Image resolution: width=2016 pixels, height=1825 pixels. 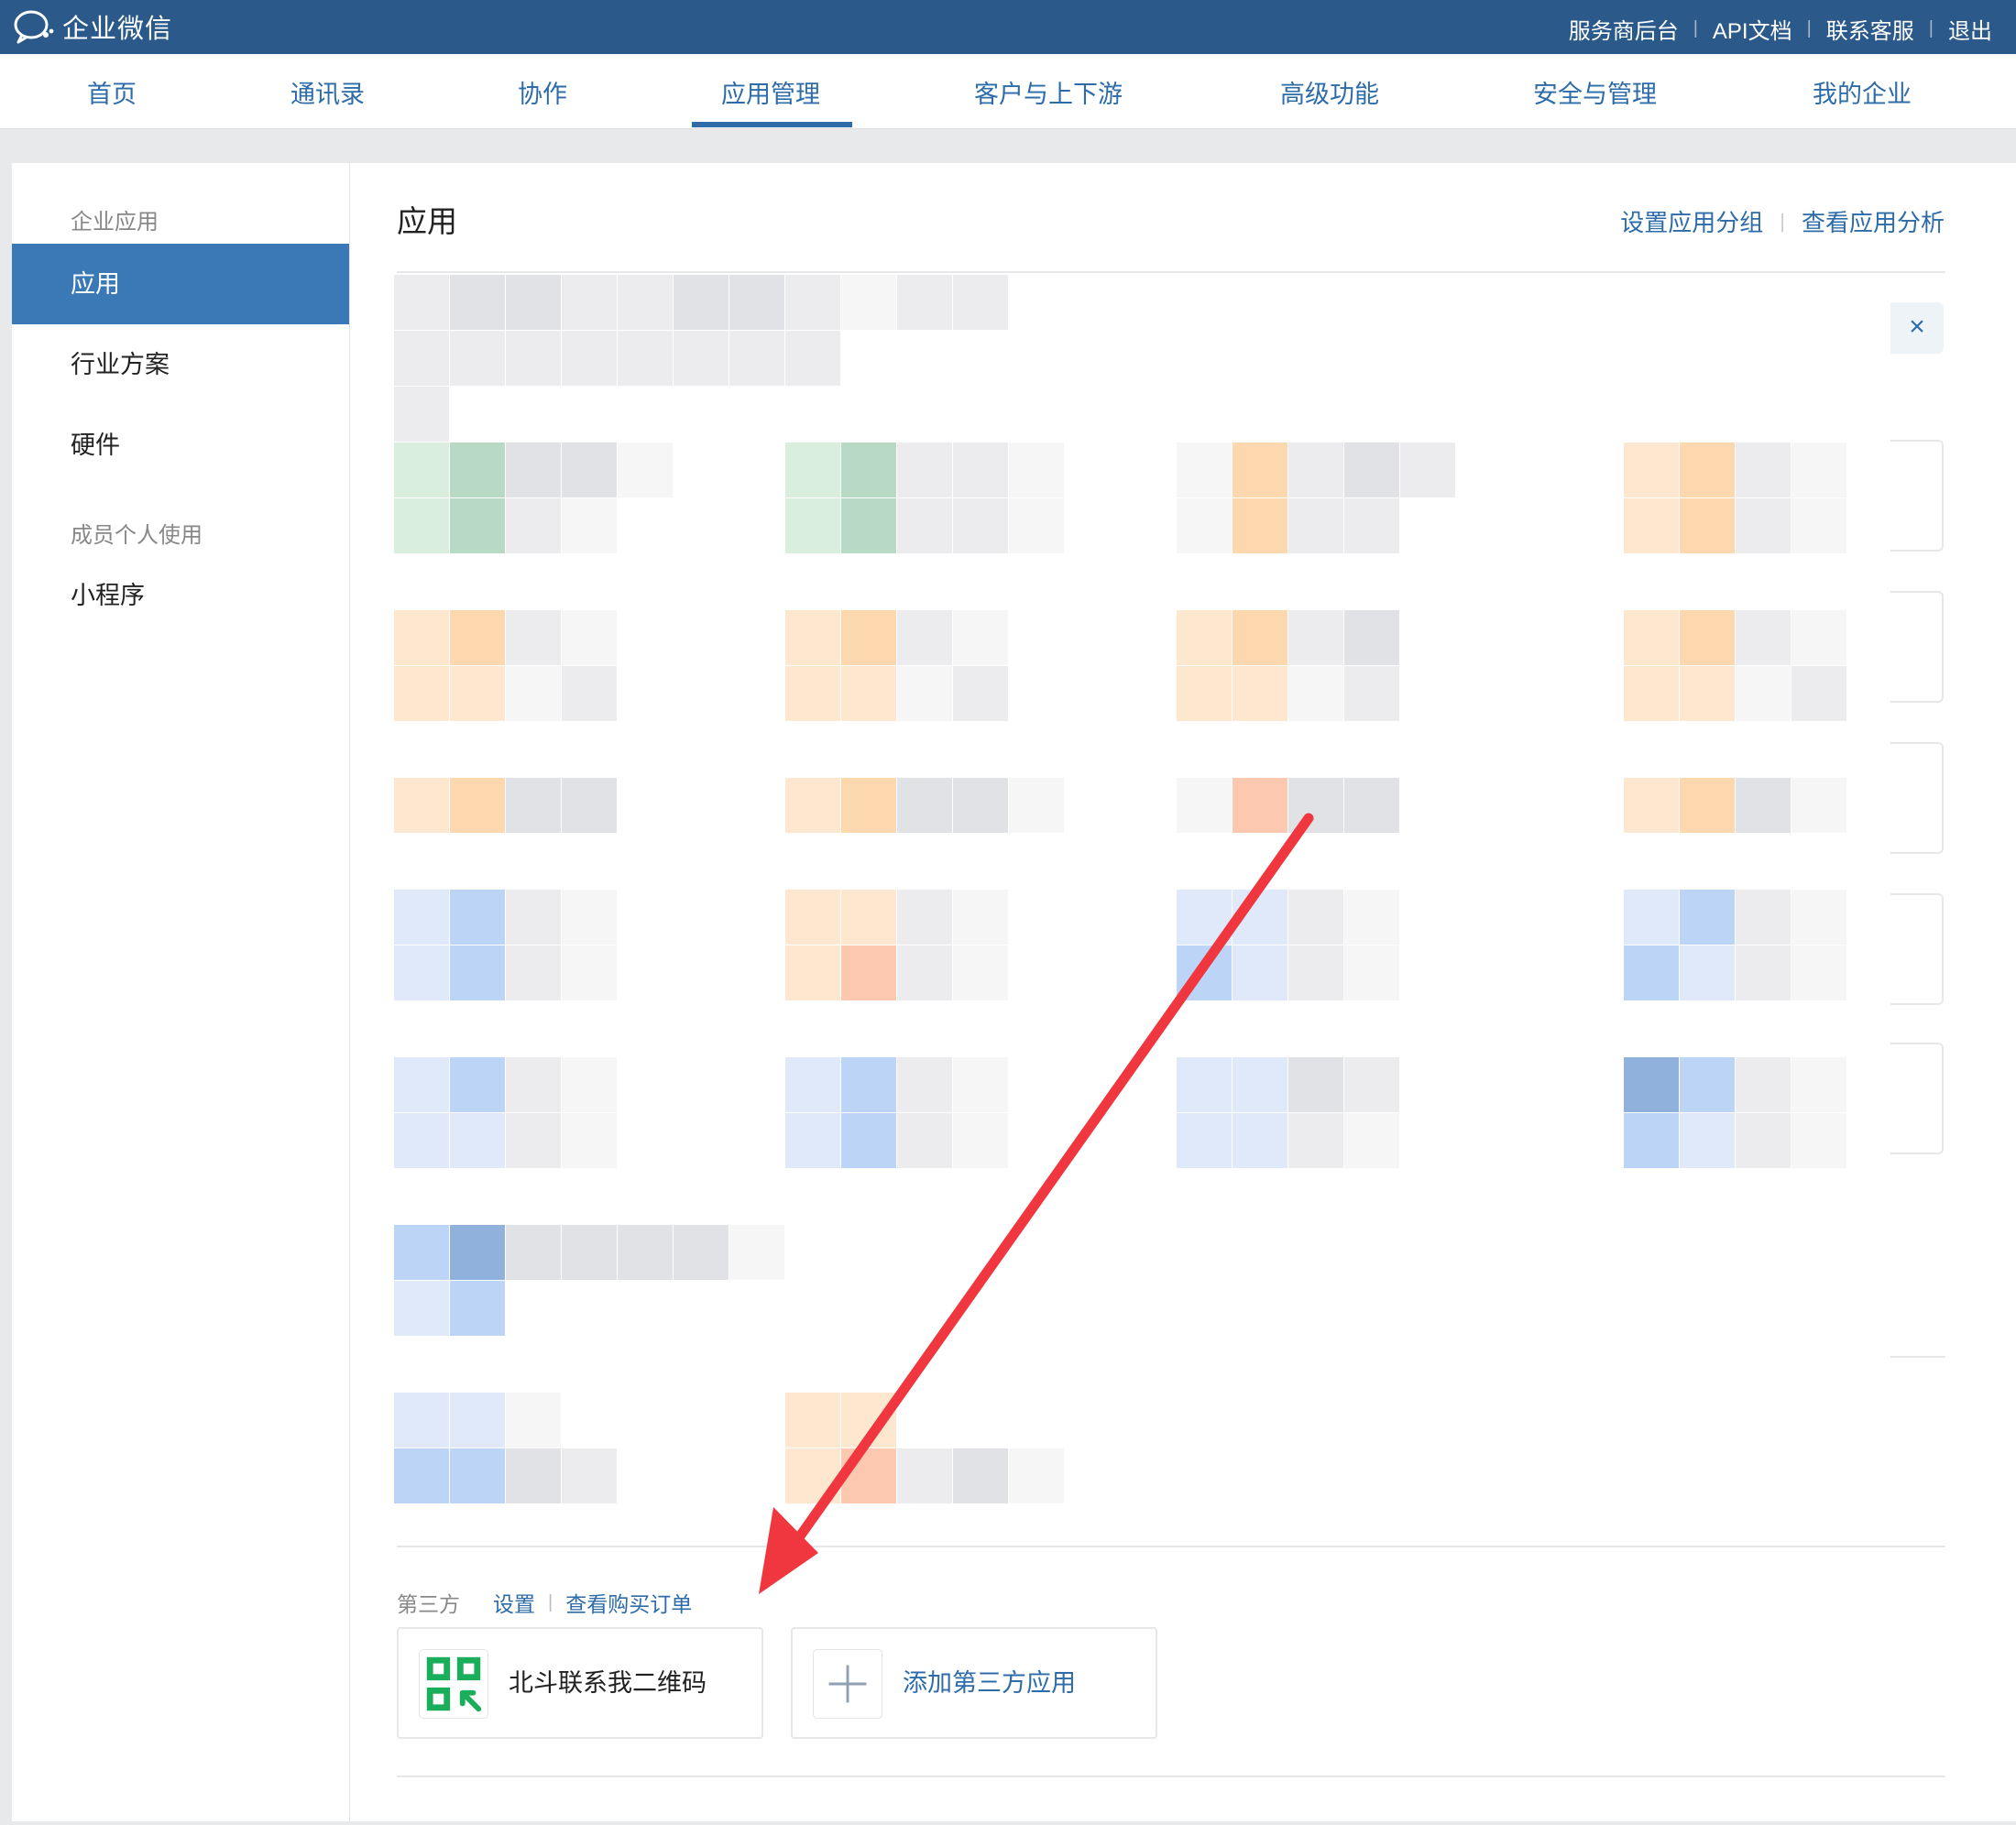 I want to click on tab-my-company: 我的企业, so click(x=1862, y=92).